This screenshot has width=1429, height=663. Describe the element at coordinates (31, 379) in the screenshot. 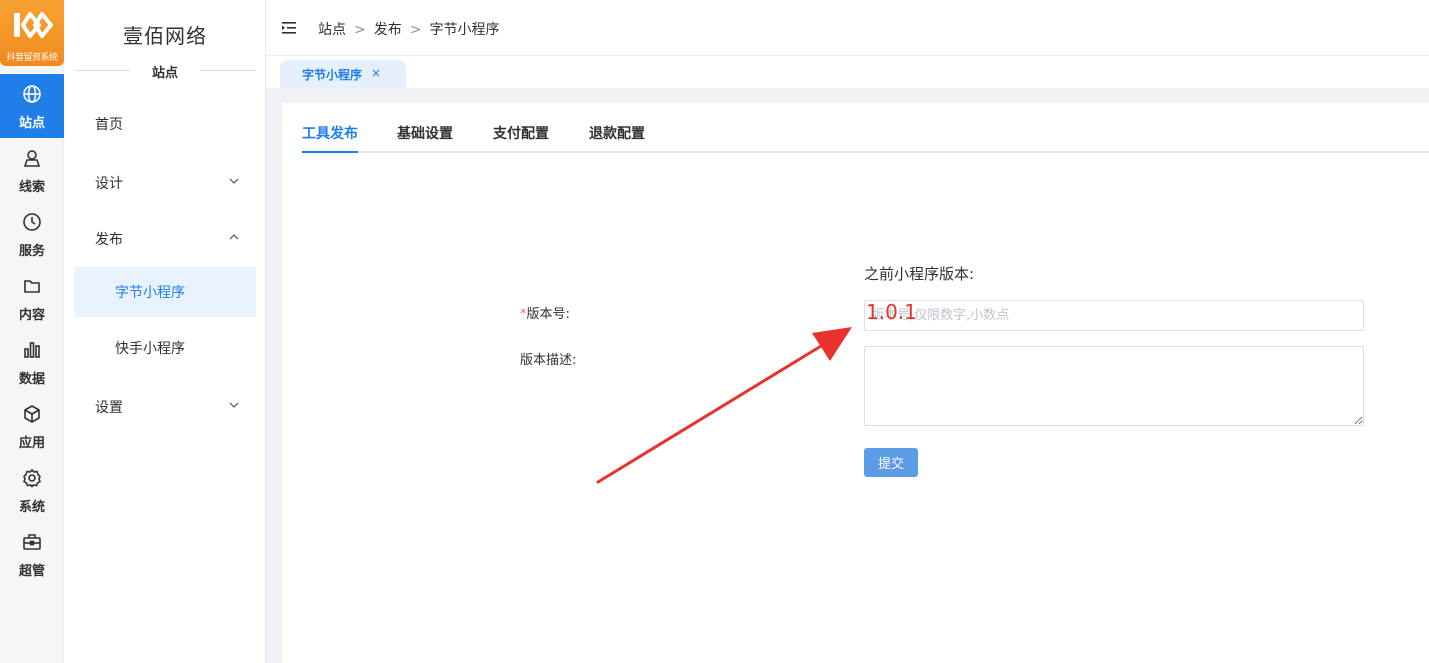

I see `rail-item-label: 数据` at that location.